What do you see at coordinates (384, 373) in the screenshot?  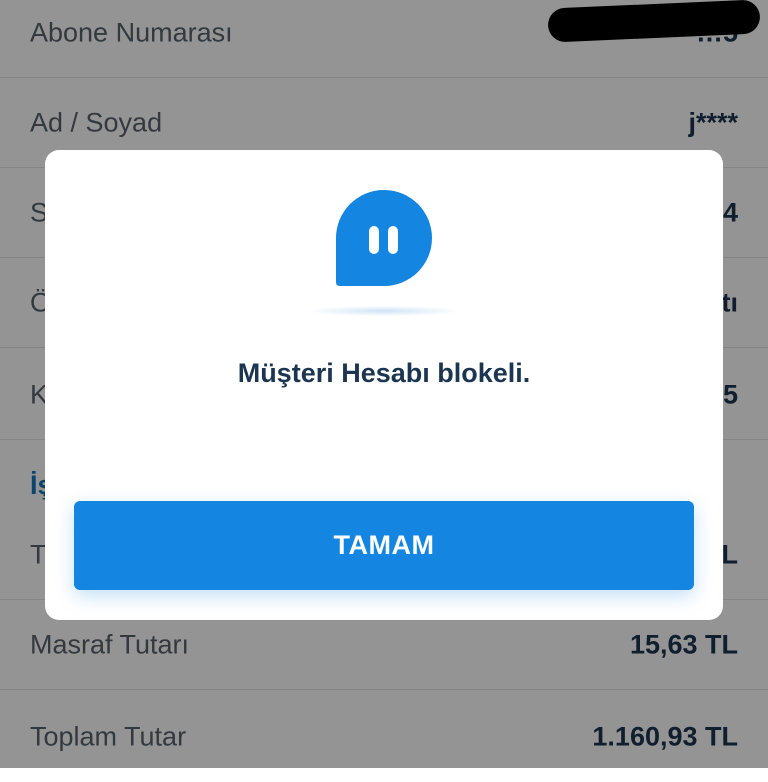 I see `dialog-message: Müşteri Hesabı blokeli.` at bounding box center [384, 373].